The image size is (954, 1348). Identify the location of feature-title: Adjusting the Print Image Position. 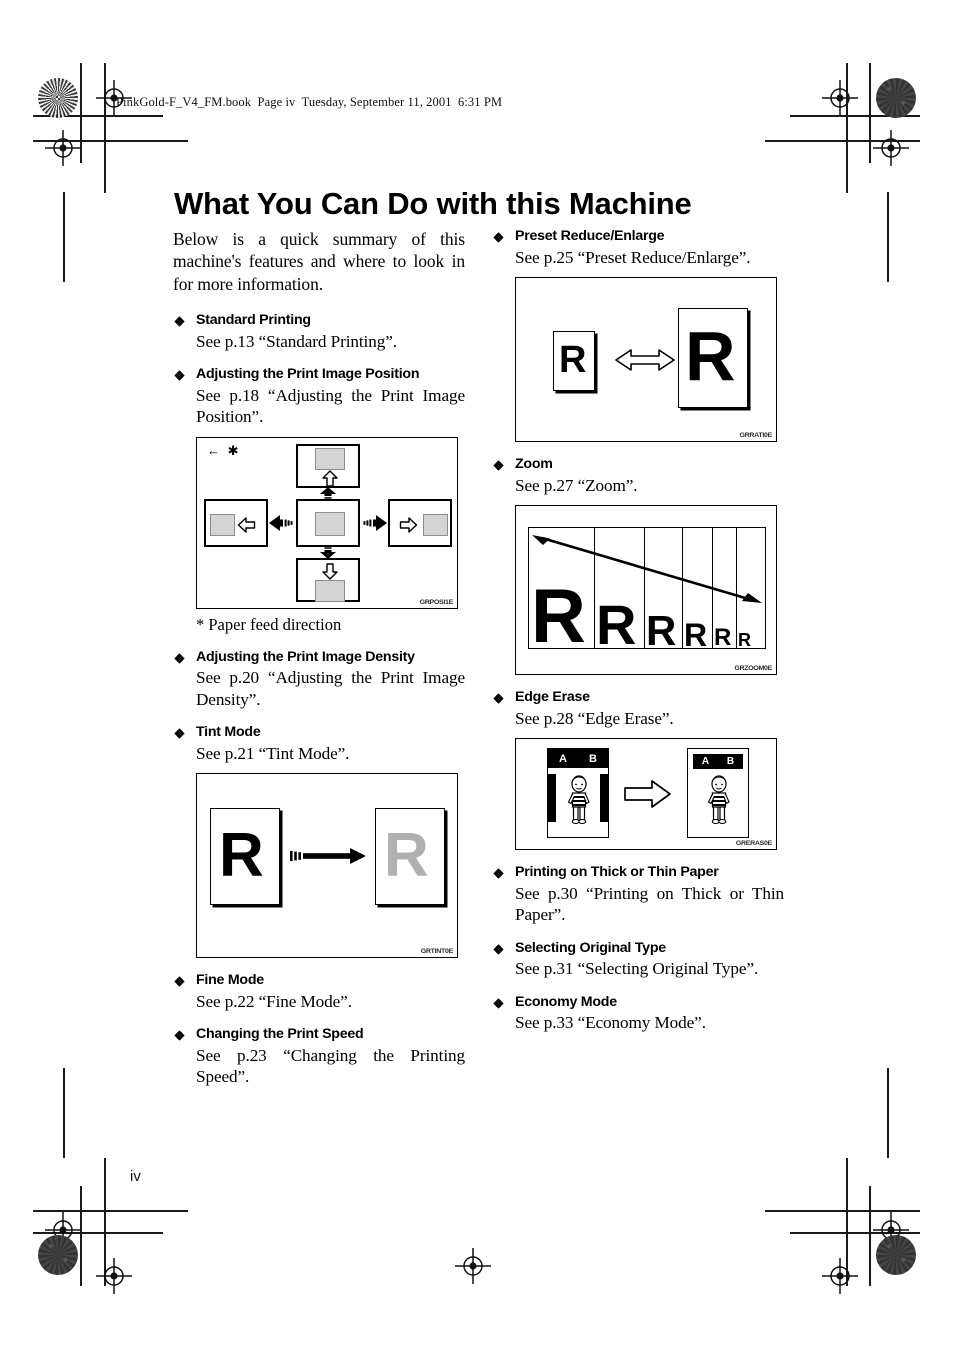
(308, 374).